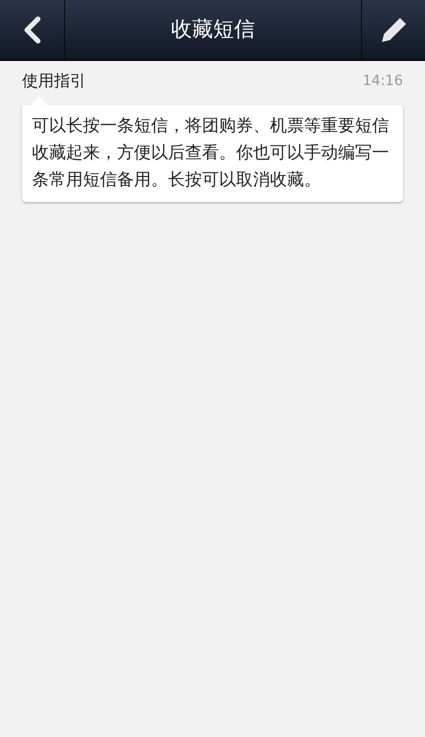 Image resolution: width=425 pixels, height=737 pixels. Describe the element at coordinates (213, 29) in the screenshot. I see `screen-title: 收藏短信` at that location.